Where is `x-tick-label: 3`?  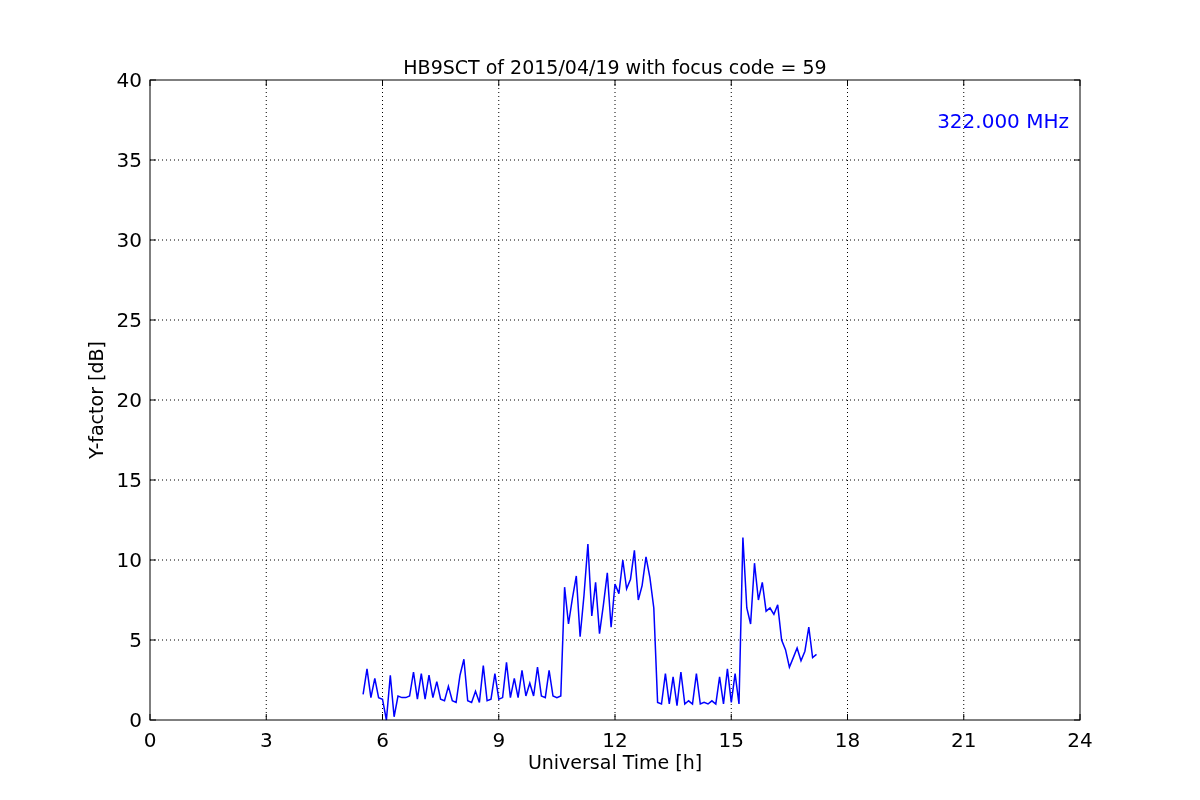 x-tick-label: 3 is located at coordinates (266, 740).